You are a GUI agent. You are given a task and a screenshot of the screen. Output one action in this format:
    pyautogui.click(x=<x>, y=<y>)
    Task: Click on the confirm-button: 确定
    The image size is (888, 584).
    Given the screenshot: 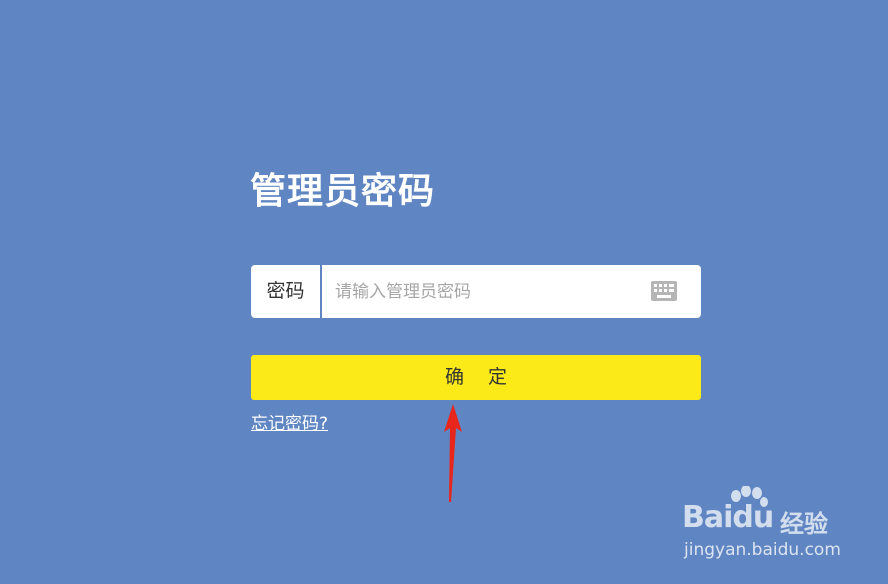 What is the action you would take?
    pyautogui.click(x=476, y=377)
    